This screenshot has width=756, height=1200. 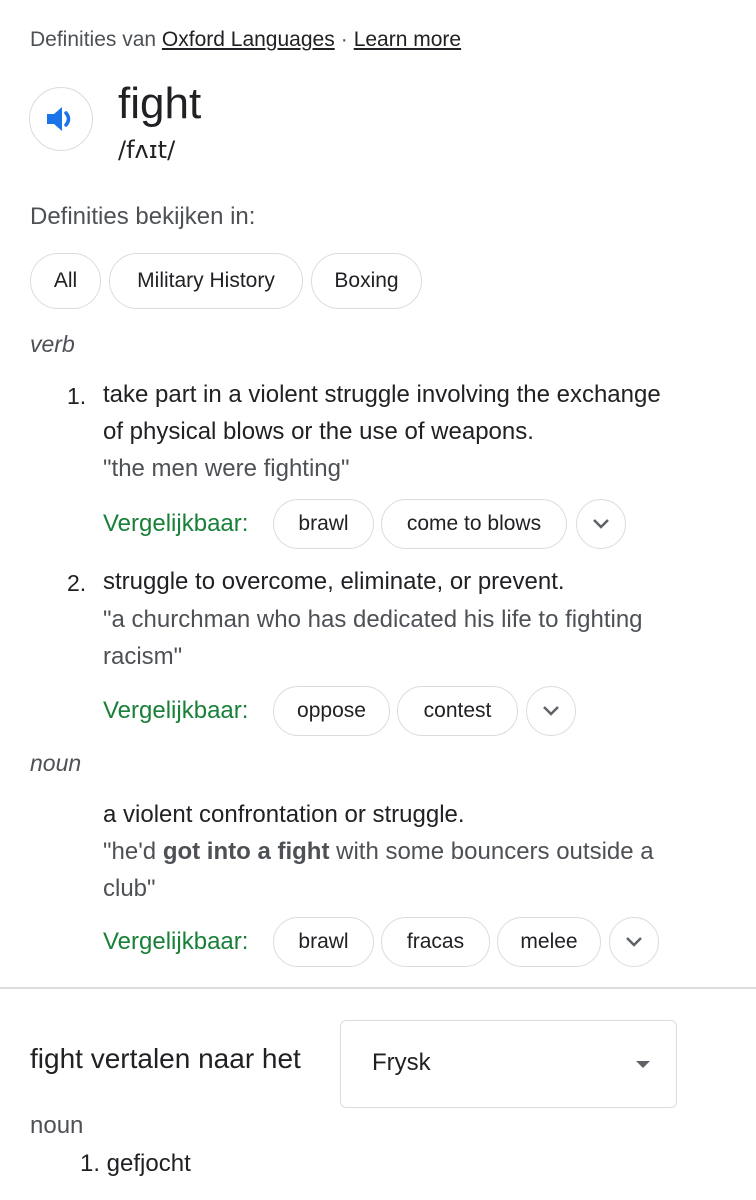 What do you see at coordinates (93, 39) in the screenshot?
I see `attribution-prefix: Definities van` at bounding box center [93, 39].